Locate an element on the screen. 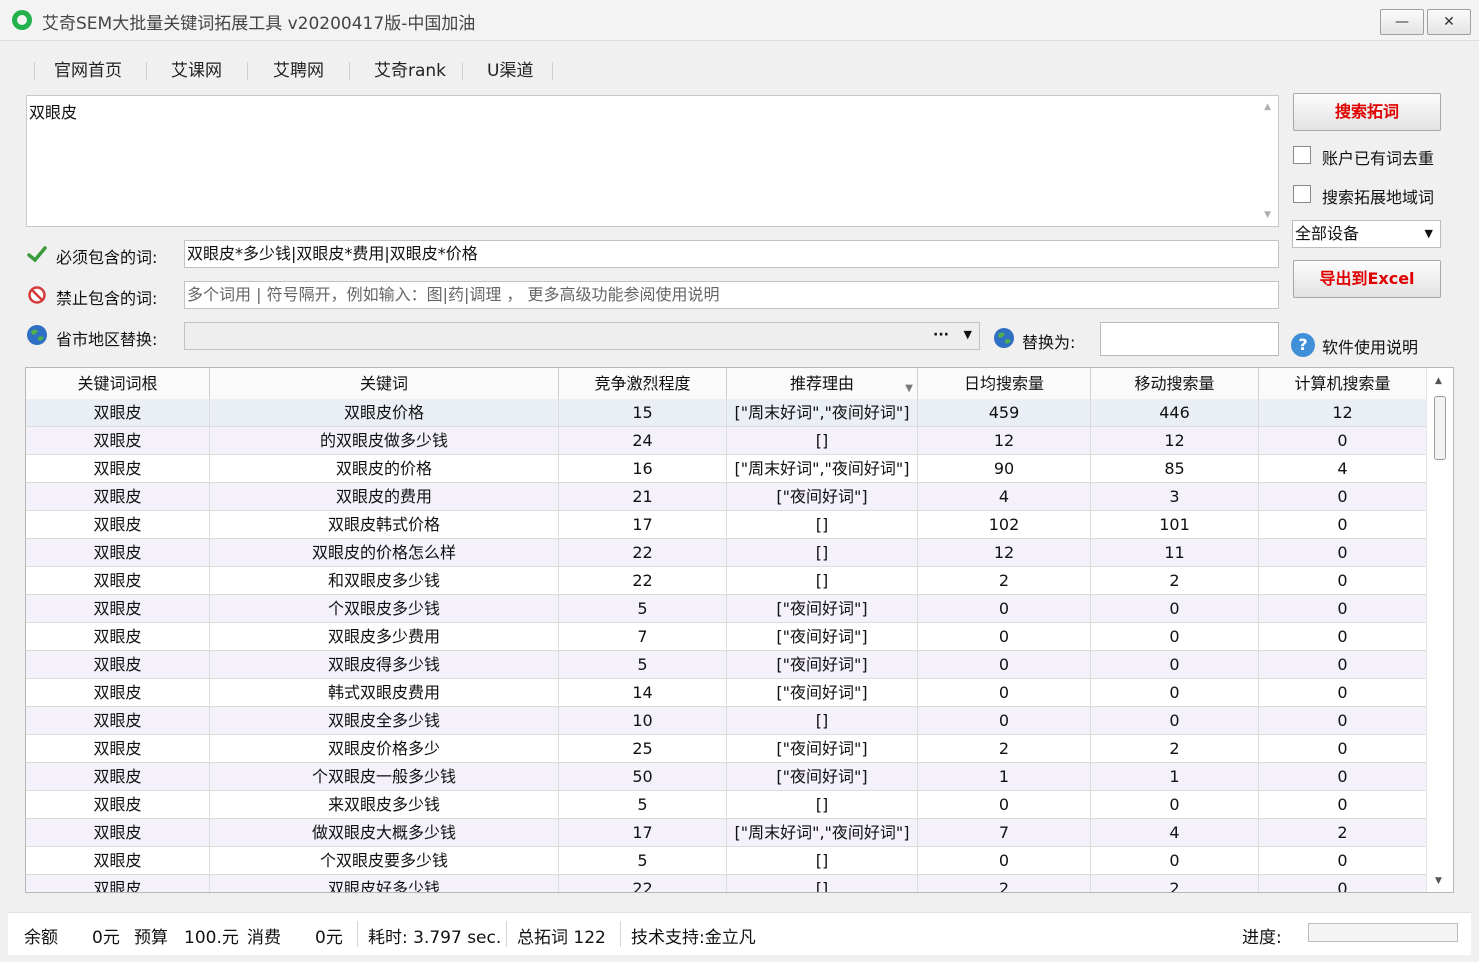 The image size is (1479, 962). cell-daily-search: 2 is located at coordinates (1004, 580).